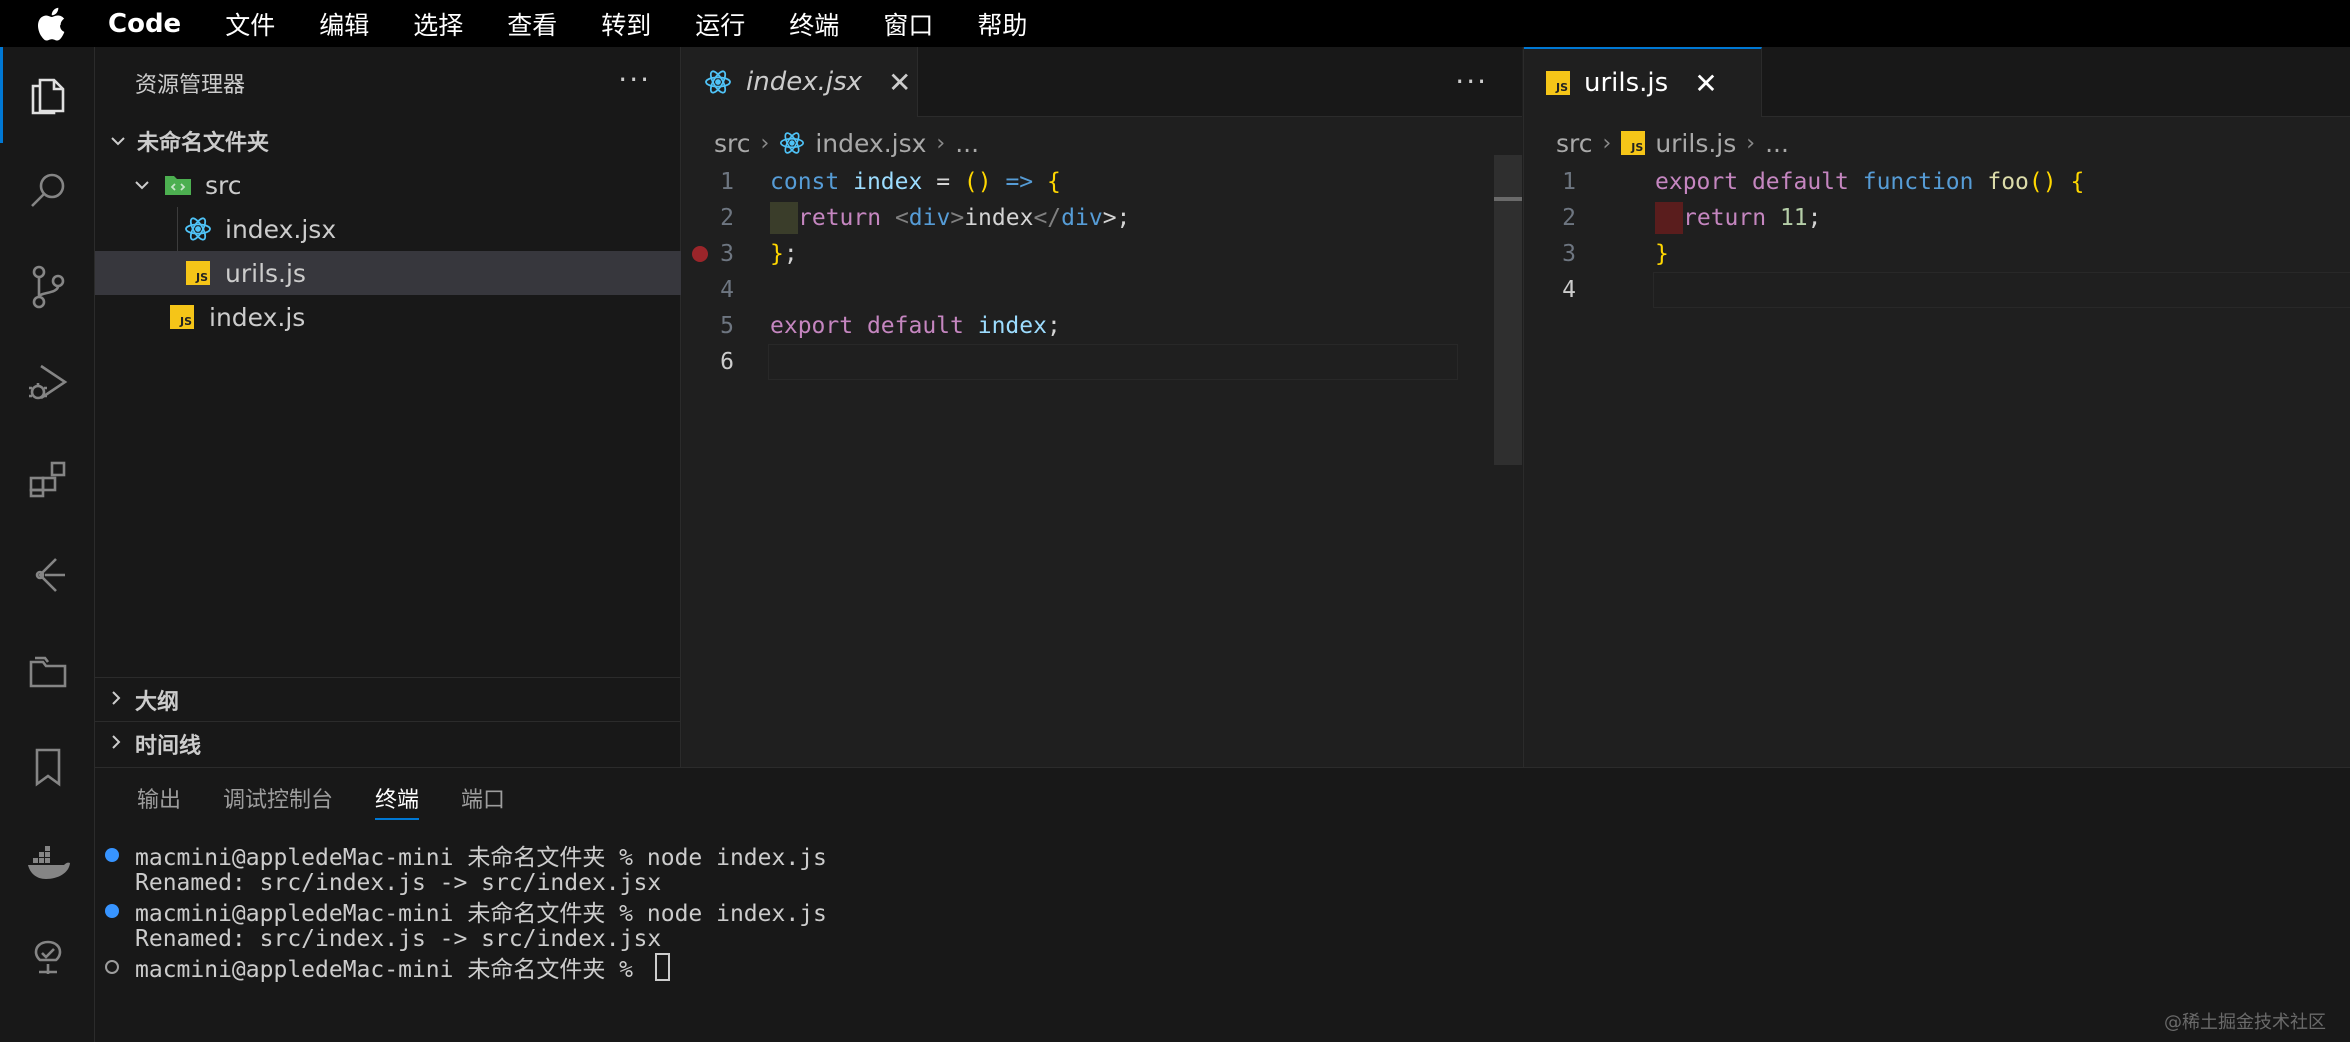  What do you see at coordinates (47, 767) in the screenshot?
I see `bookmarks-icon` at bounding box center [47, 767].